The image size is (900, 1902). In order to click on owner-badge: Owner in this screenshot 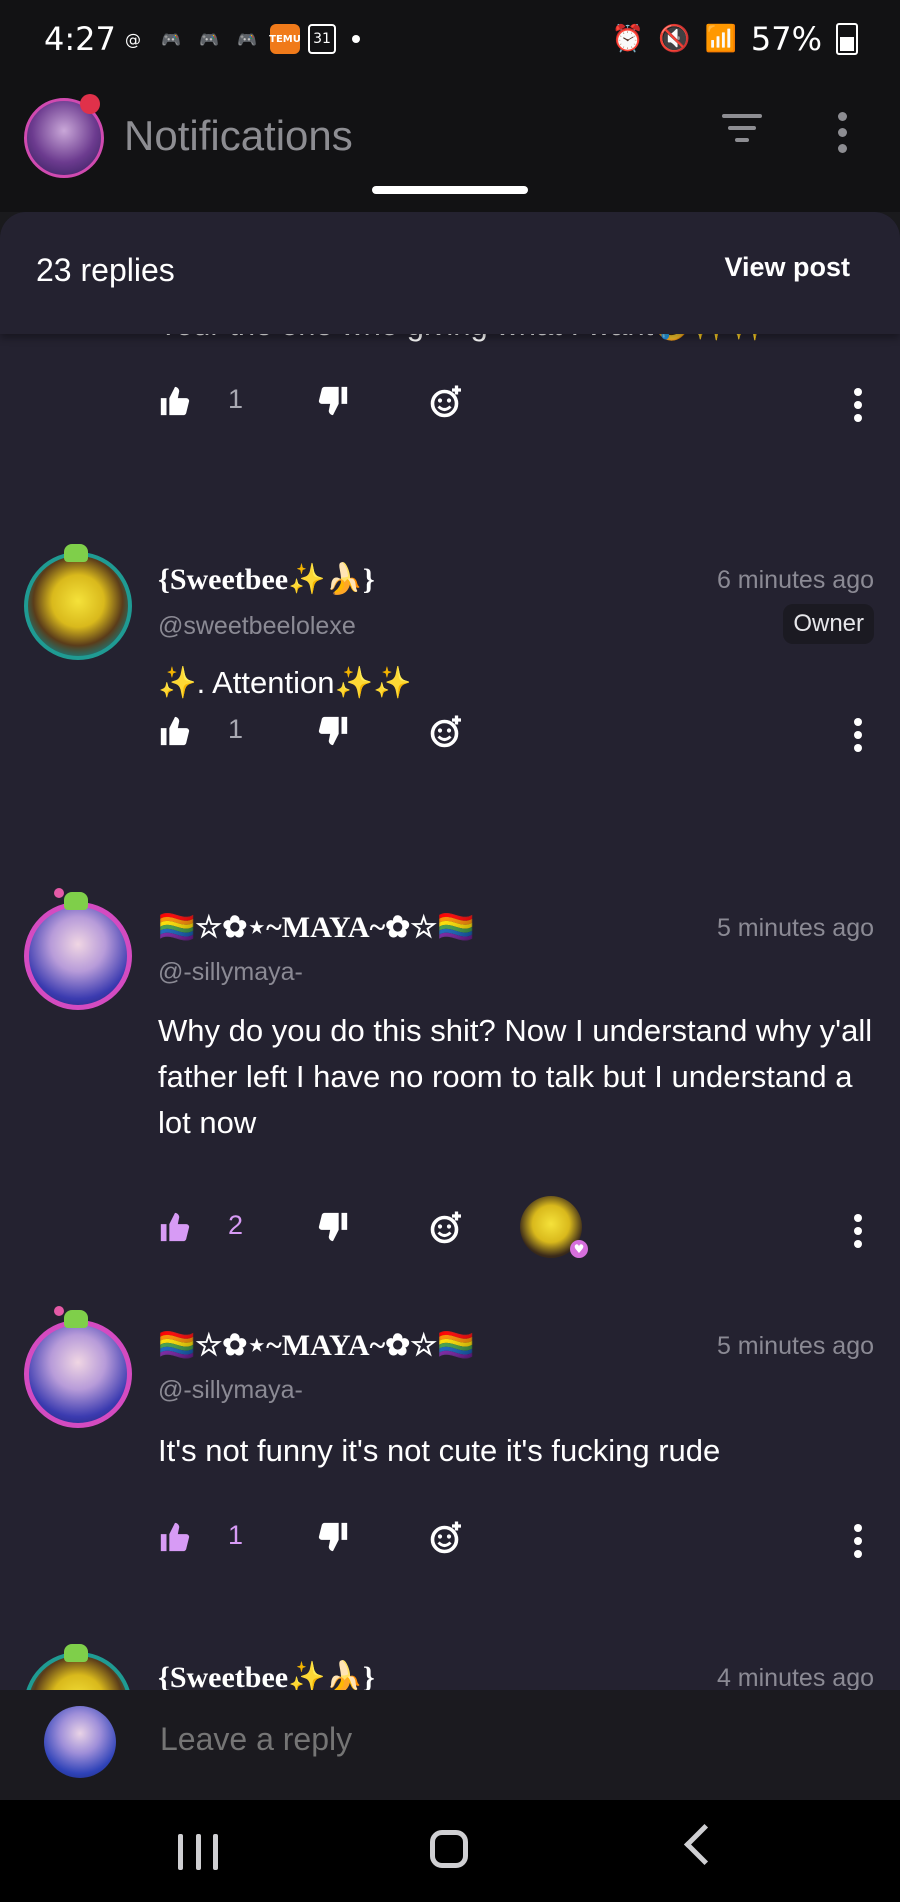, I will do `click(828, 624)`.